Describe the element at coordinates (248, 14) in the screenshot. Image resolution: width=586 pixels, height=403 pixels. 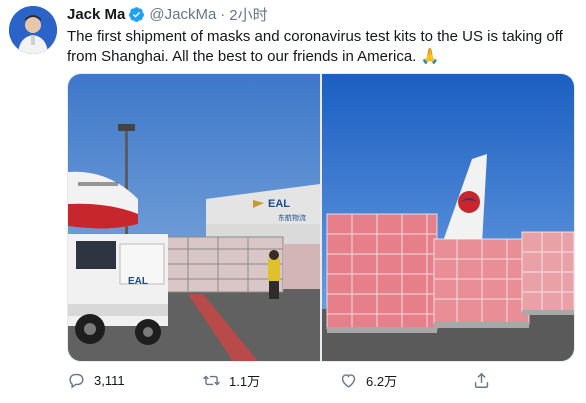
I see `tweet-timestamp: 2小时` at that location.